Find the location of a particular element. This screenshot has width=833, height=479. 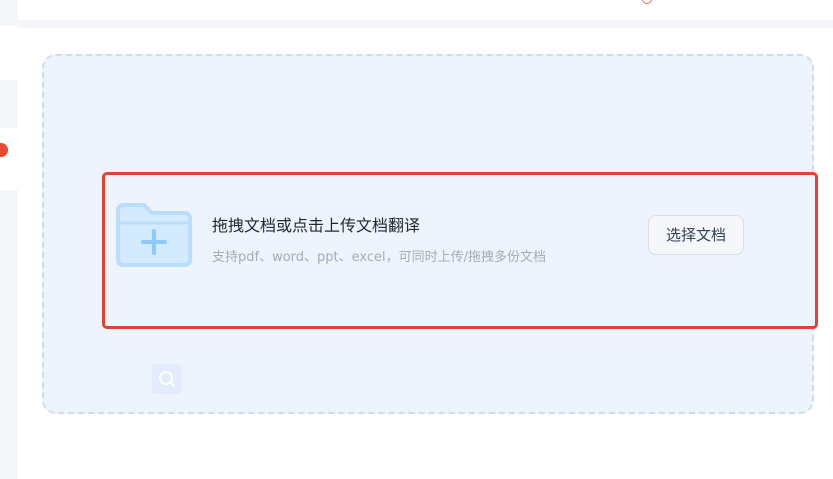

top-indicator-icon is located at coordinates (647, 2).